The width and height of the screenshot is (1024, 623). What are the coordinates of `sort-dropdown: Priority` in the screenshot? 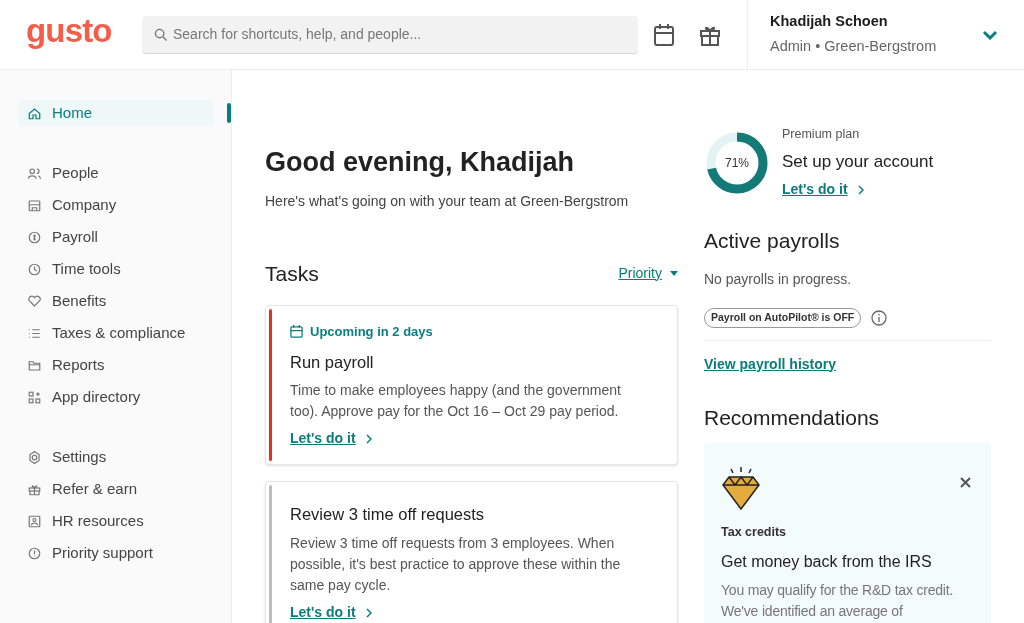 It's located at (648, 273).